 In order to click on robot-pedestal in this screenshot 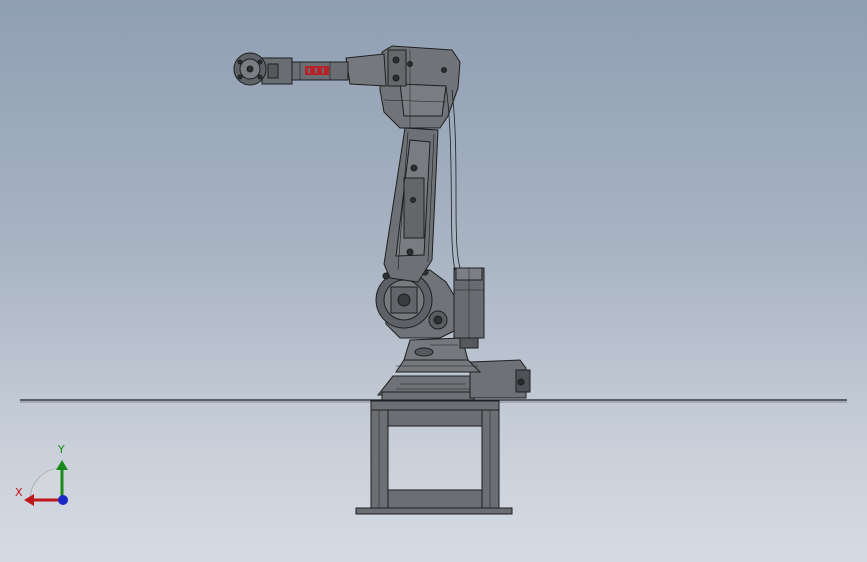, I will do `click(434, 457)`.